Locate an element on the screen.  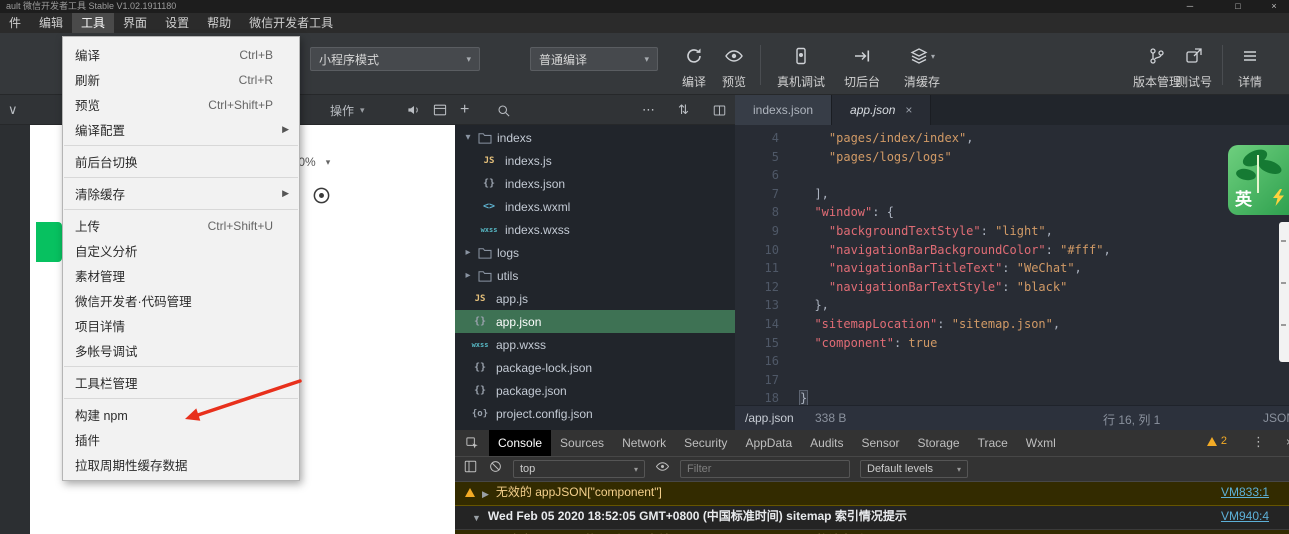
mute-speaker-icon is located at coordinates (414, 110).